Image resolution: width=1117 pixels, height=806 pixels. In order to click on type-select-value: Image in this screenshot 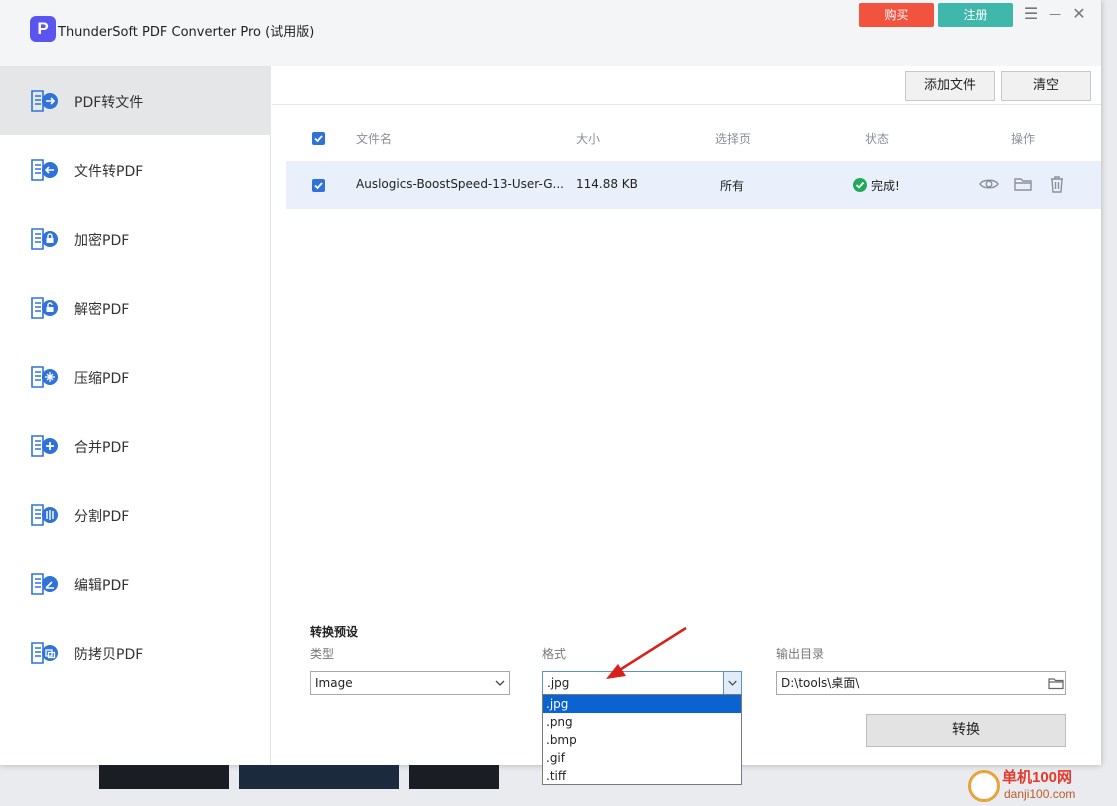, I will do `click(334, 683)`.